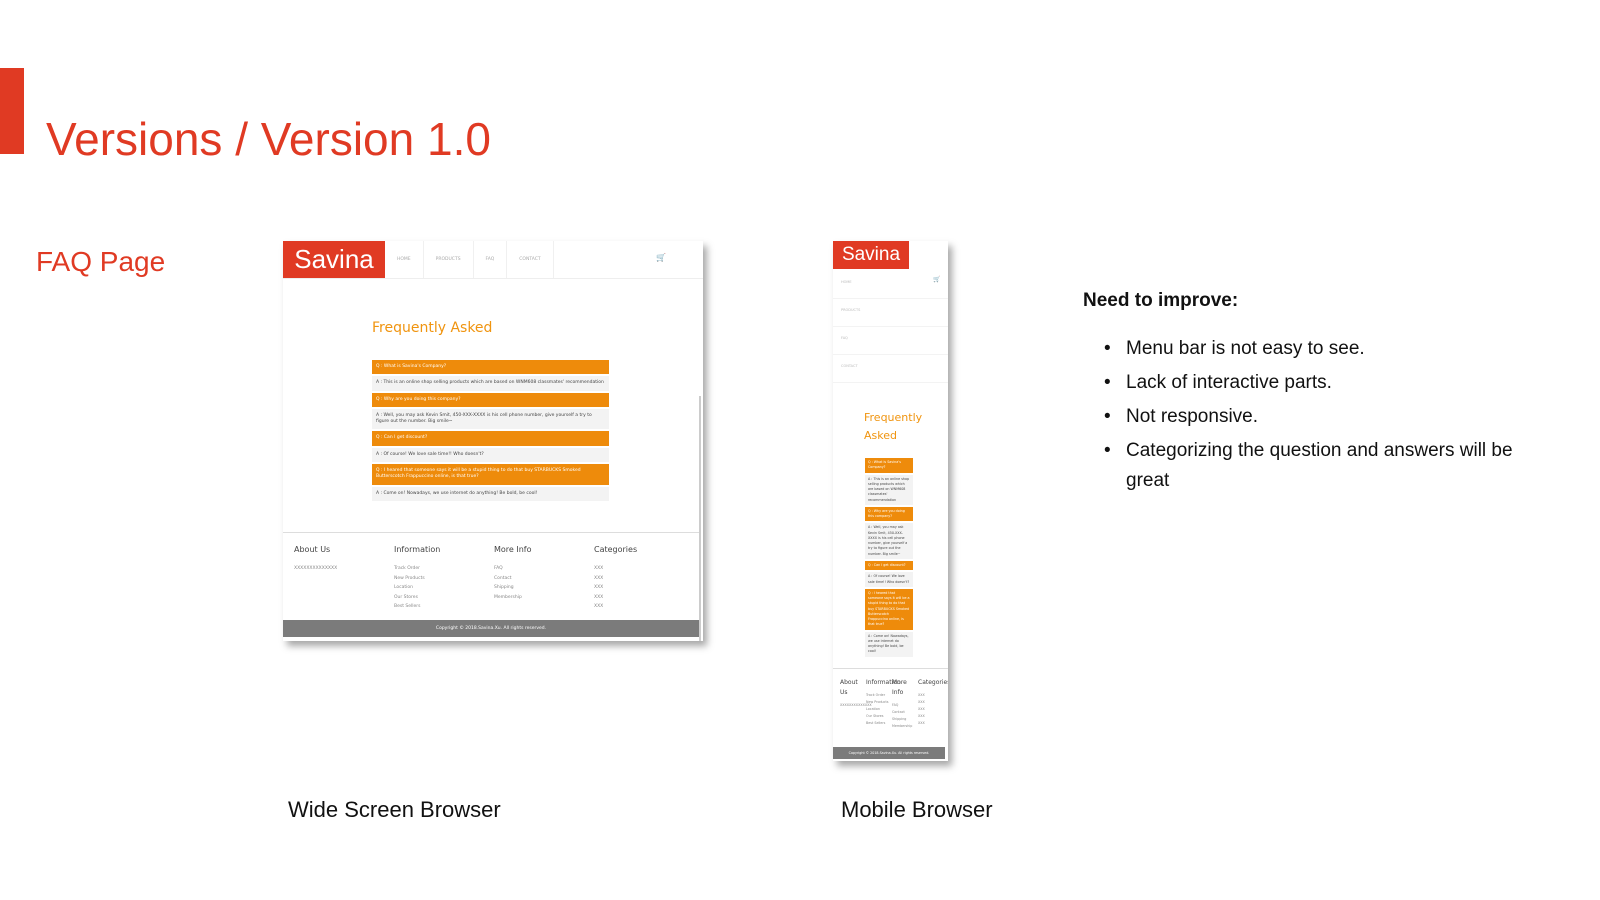  What do you see at coordinates (1323, 417) in the screenshot?
I see `note-item: Not responsive.` at bounding box center [1323, 417].